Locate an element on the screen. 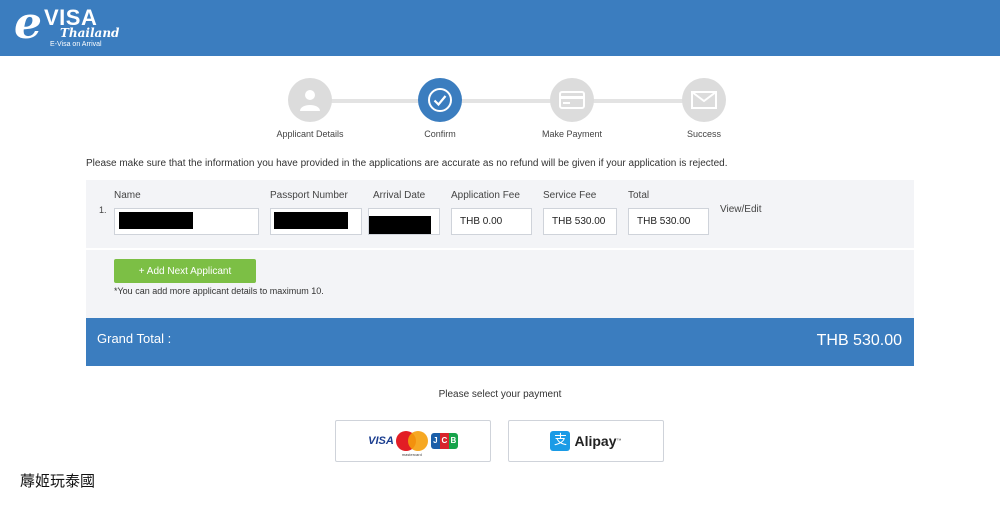 Image resolution: width=1000 pixels, height=512 pixels. name-field is located at coordinates (186, 221).